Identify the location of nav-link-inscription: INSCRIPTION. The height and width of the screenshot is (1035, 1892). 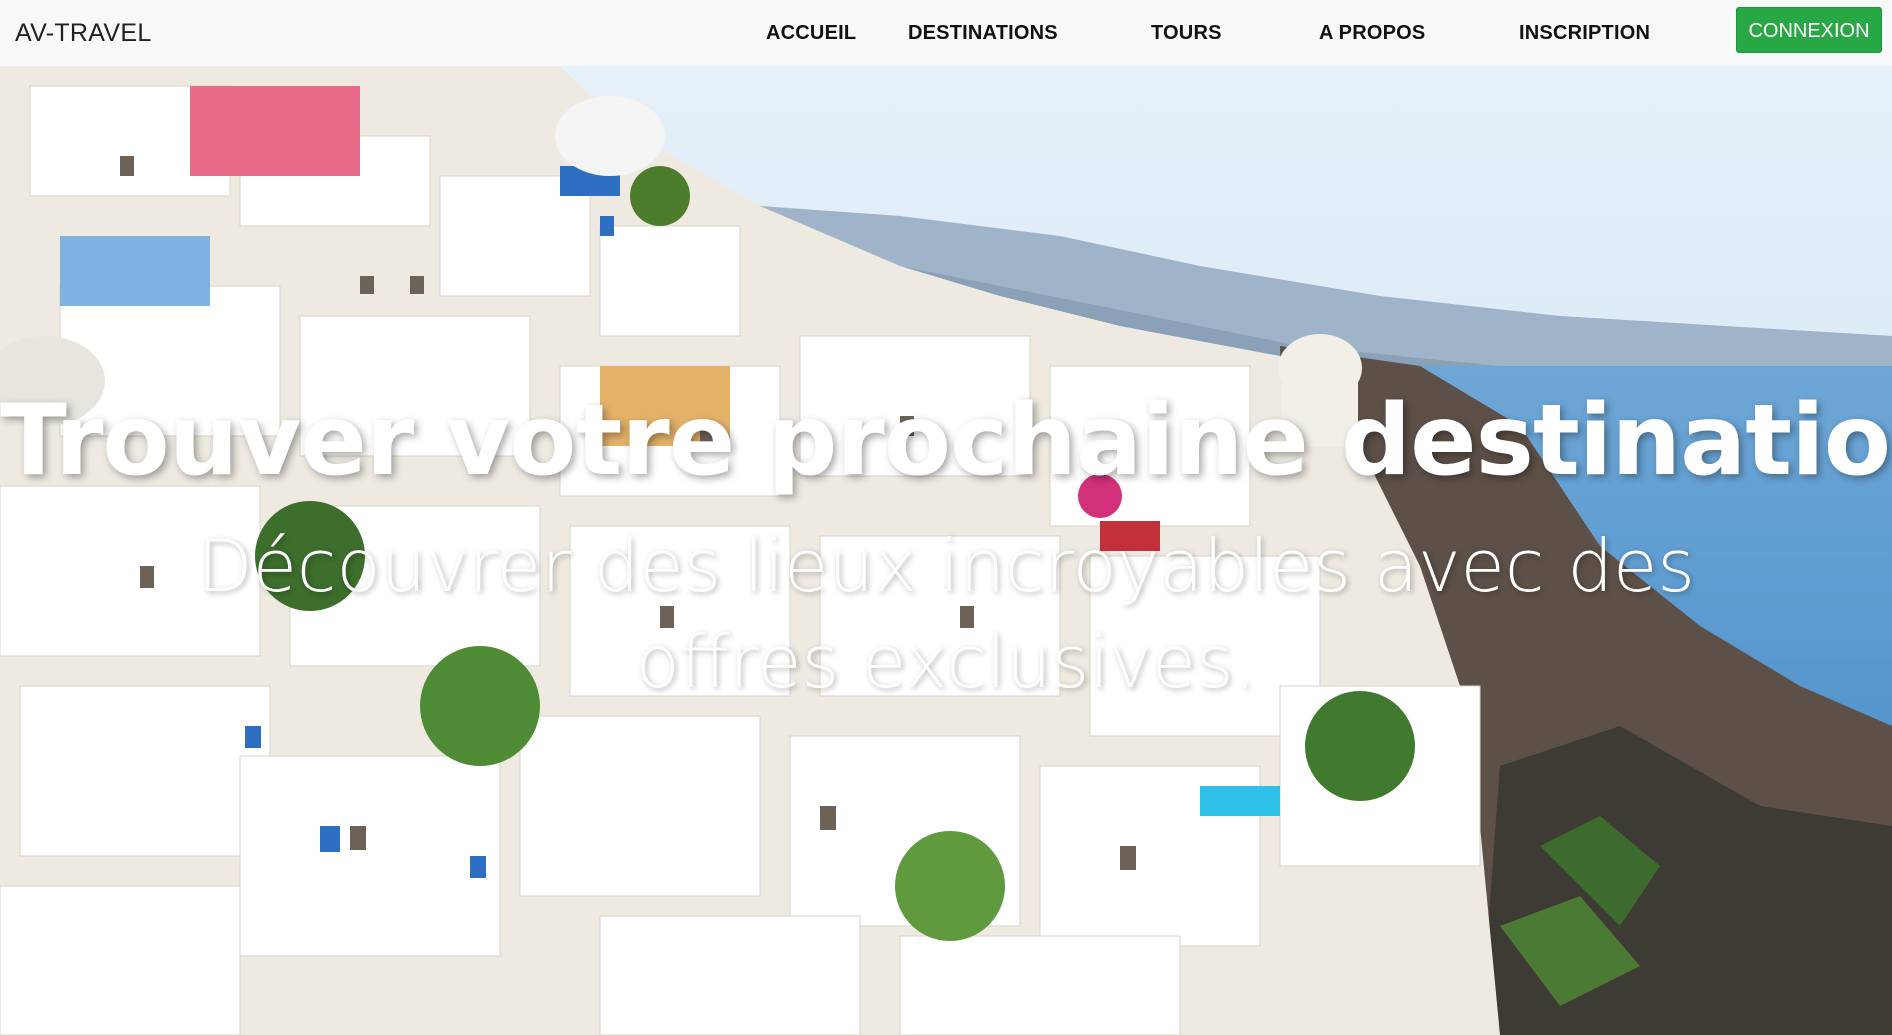
(1584, 33).